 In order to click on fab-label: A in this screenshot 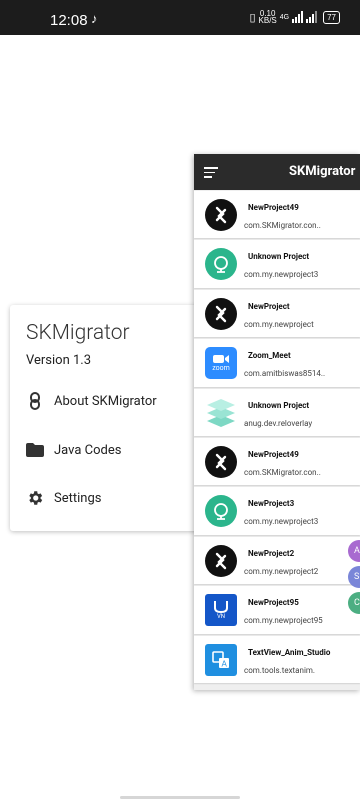, I will do `click(357, 551)`.